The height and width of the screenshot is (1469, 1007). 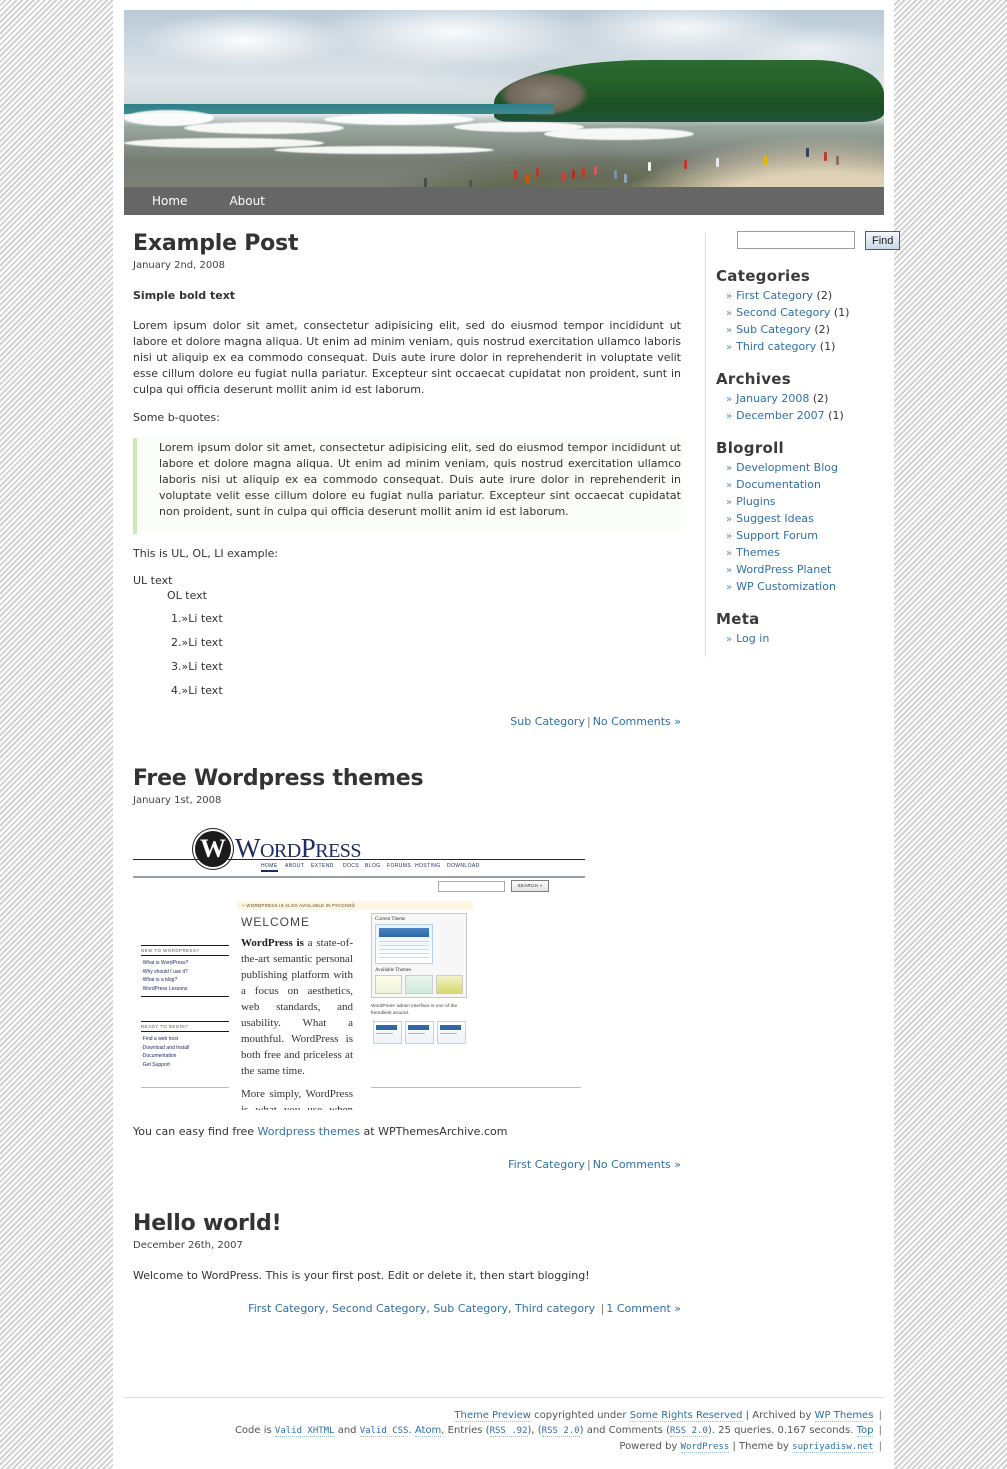 I want to click on wp-nav-blog: BLOG, so click(x=373, y=866).